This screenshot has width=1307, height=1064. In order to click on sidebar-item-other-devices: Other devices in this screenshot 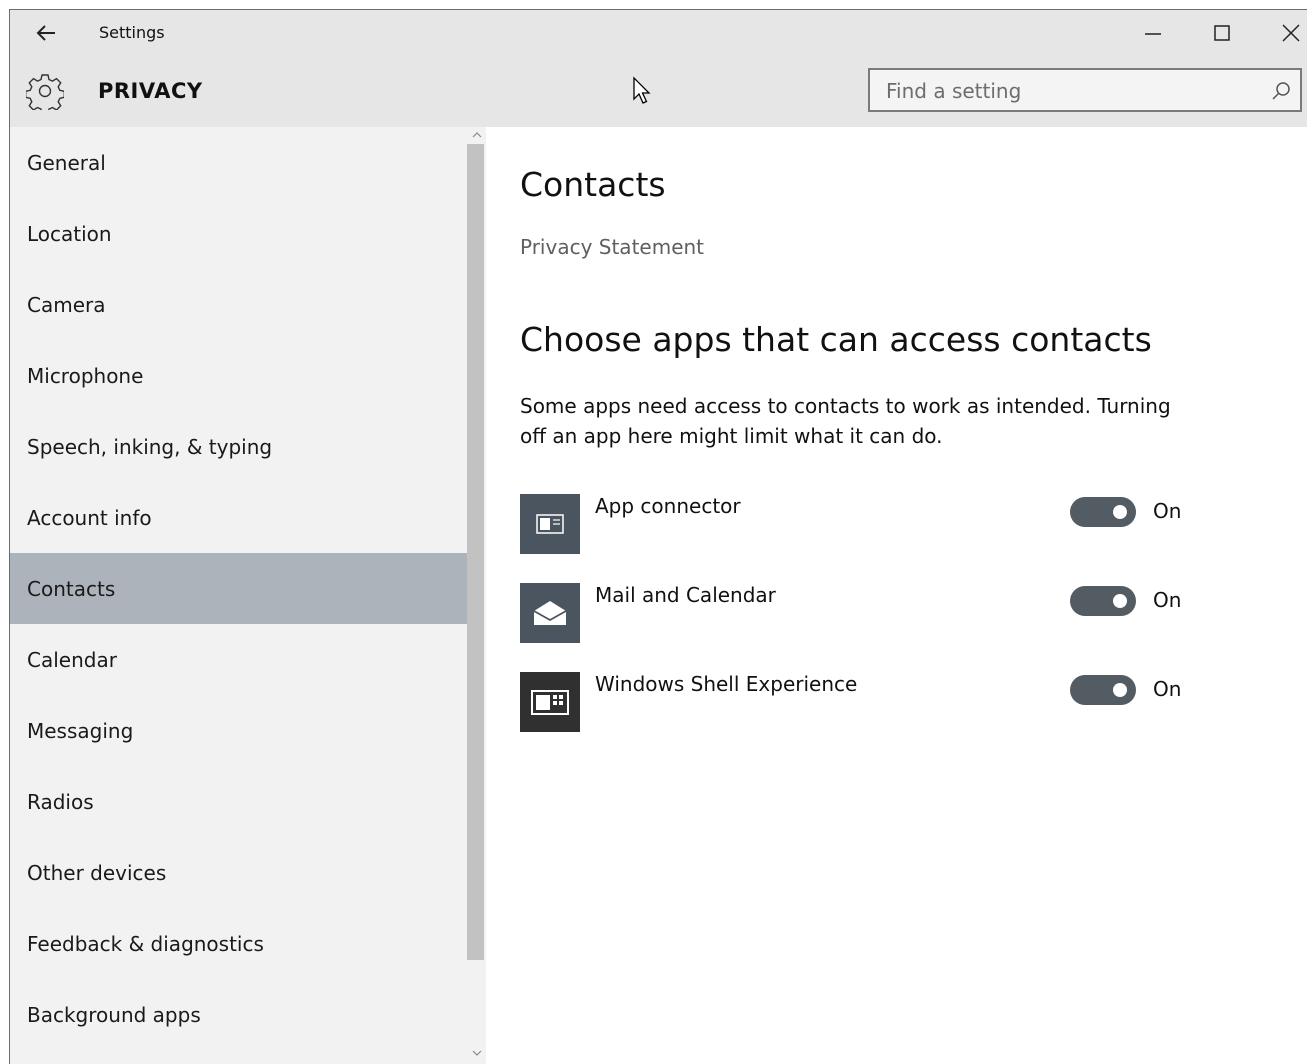, I will do `click(238, 872)`.